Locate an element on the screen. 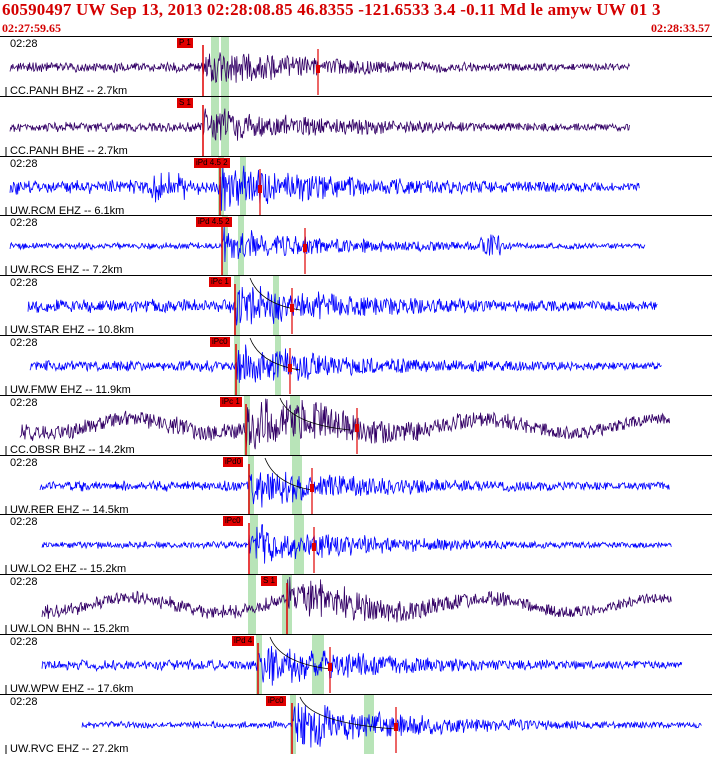  seismogram-panel: CC.PANH BHE -- 2.7km S 1 is located at coordinates (356, 126).